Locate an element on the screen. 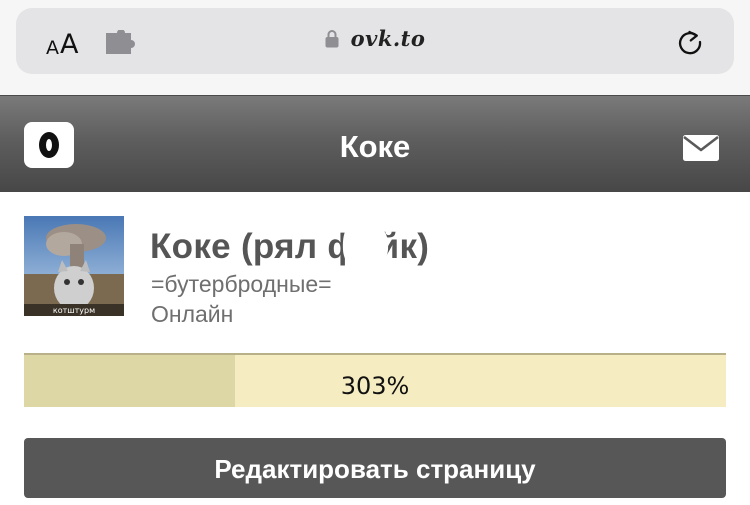 The image size is (750, 505). avatar: котштурм is located at coordinates (74, 266).